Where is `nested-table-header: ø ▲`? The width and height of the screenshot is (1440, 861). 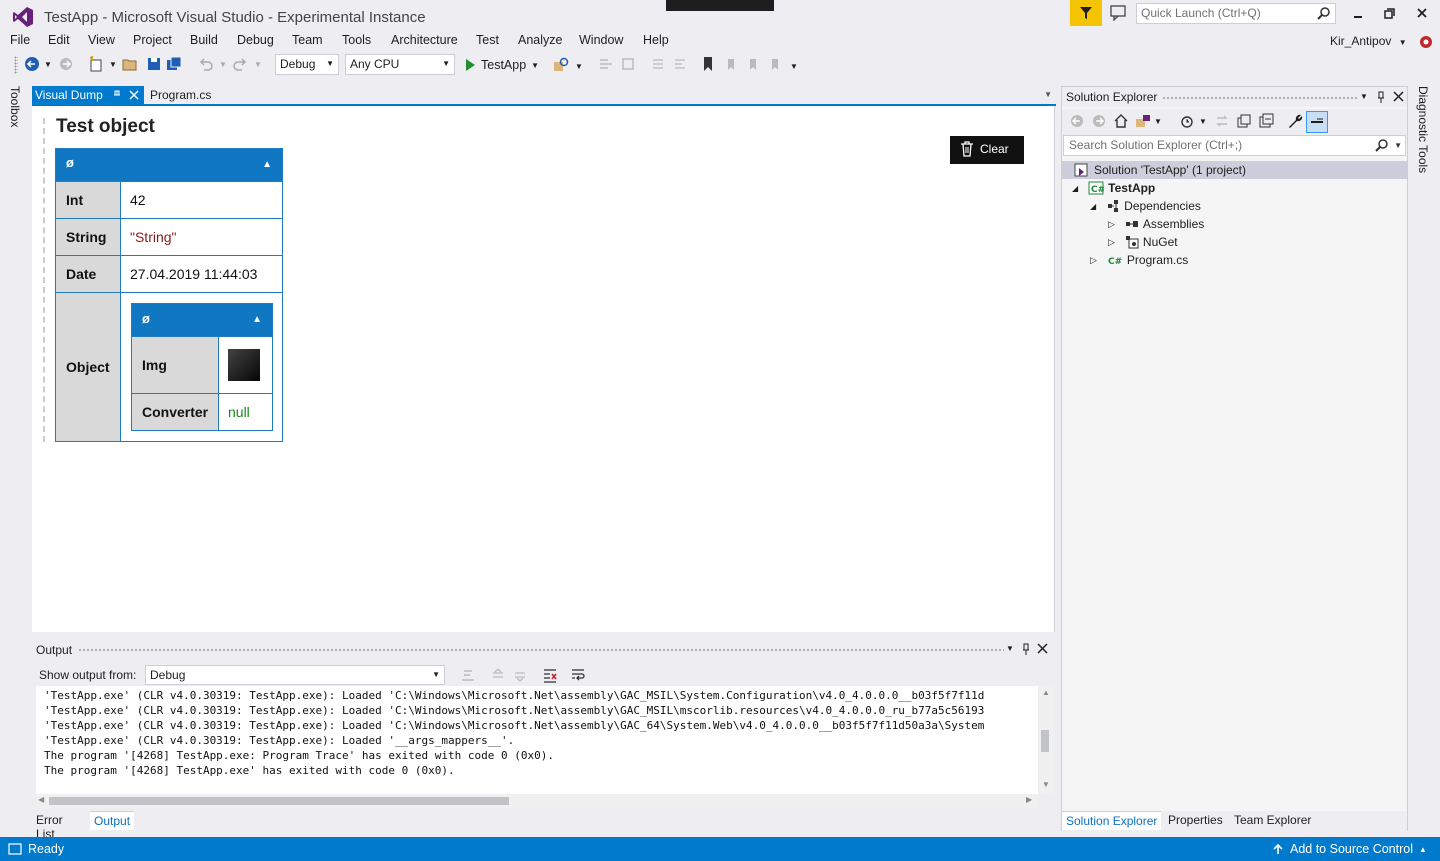
nested-table-header: ø ▲ is located at coordinates (202, 320).